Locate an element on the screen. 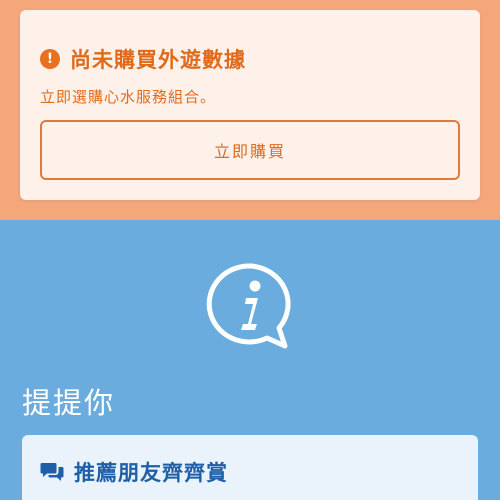 The height and width of the screenshot is (500, 500). recommend-title: 推薦朋友齊齊賞 is located at coordinates (151, 473).